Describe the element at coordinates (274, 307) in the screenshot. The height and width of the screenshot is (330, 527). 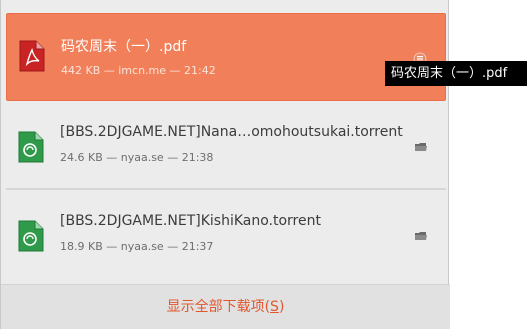
I see `show-all-accesskey: S` at that location.